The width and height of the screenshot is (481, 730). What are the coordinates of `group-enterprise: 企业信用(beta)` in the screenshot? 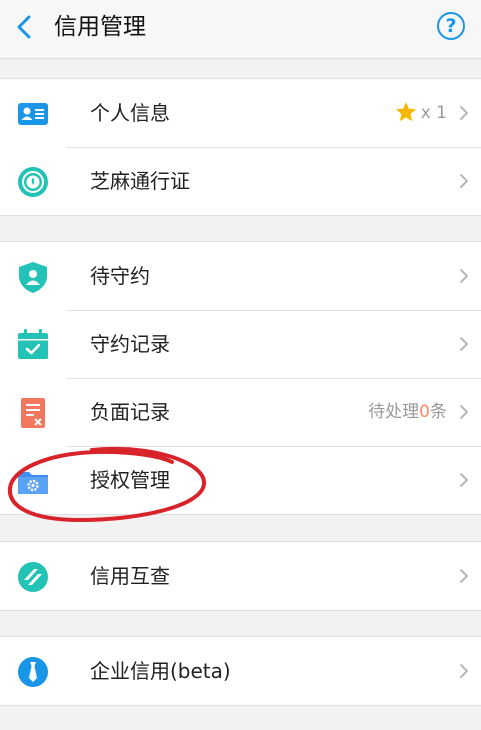 It's located at (240, 671).